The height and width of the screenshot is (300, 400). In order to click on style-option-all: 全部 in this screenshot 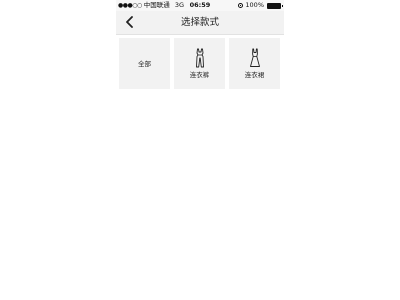, I will do `click(144, 63)`.